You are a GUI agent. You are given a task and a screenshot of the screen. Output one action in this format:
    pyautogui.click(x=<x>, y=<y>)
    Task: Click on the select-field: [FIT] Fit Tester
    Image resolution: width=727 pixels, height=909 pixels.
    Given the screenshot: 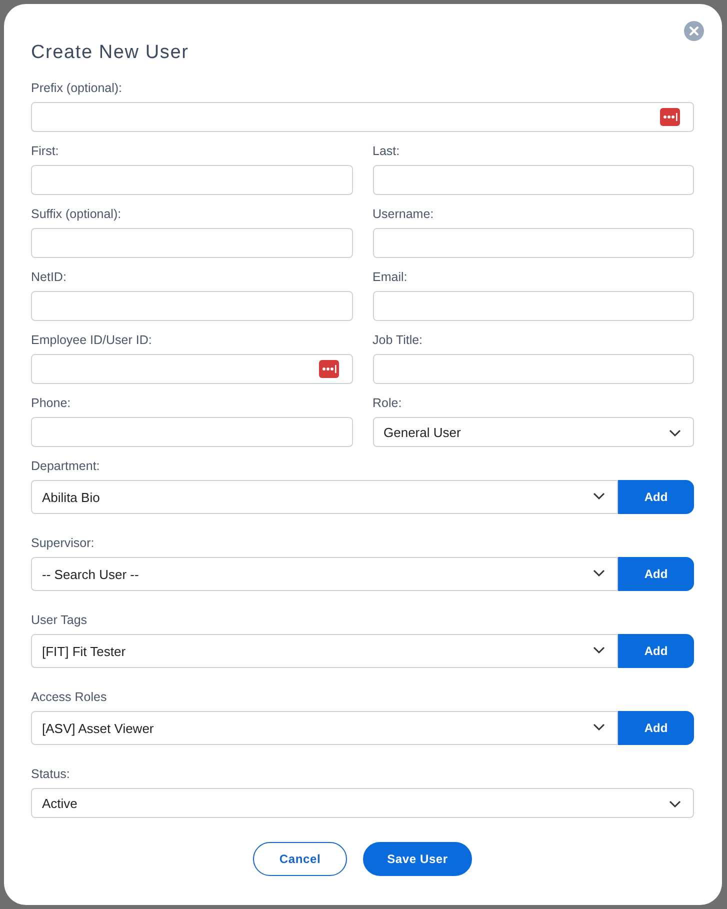 What is the action you would take?
    pyautogui.click(x=324, y=651)
    